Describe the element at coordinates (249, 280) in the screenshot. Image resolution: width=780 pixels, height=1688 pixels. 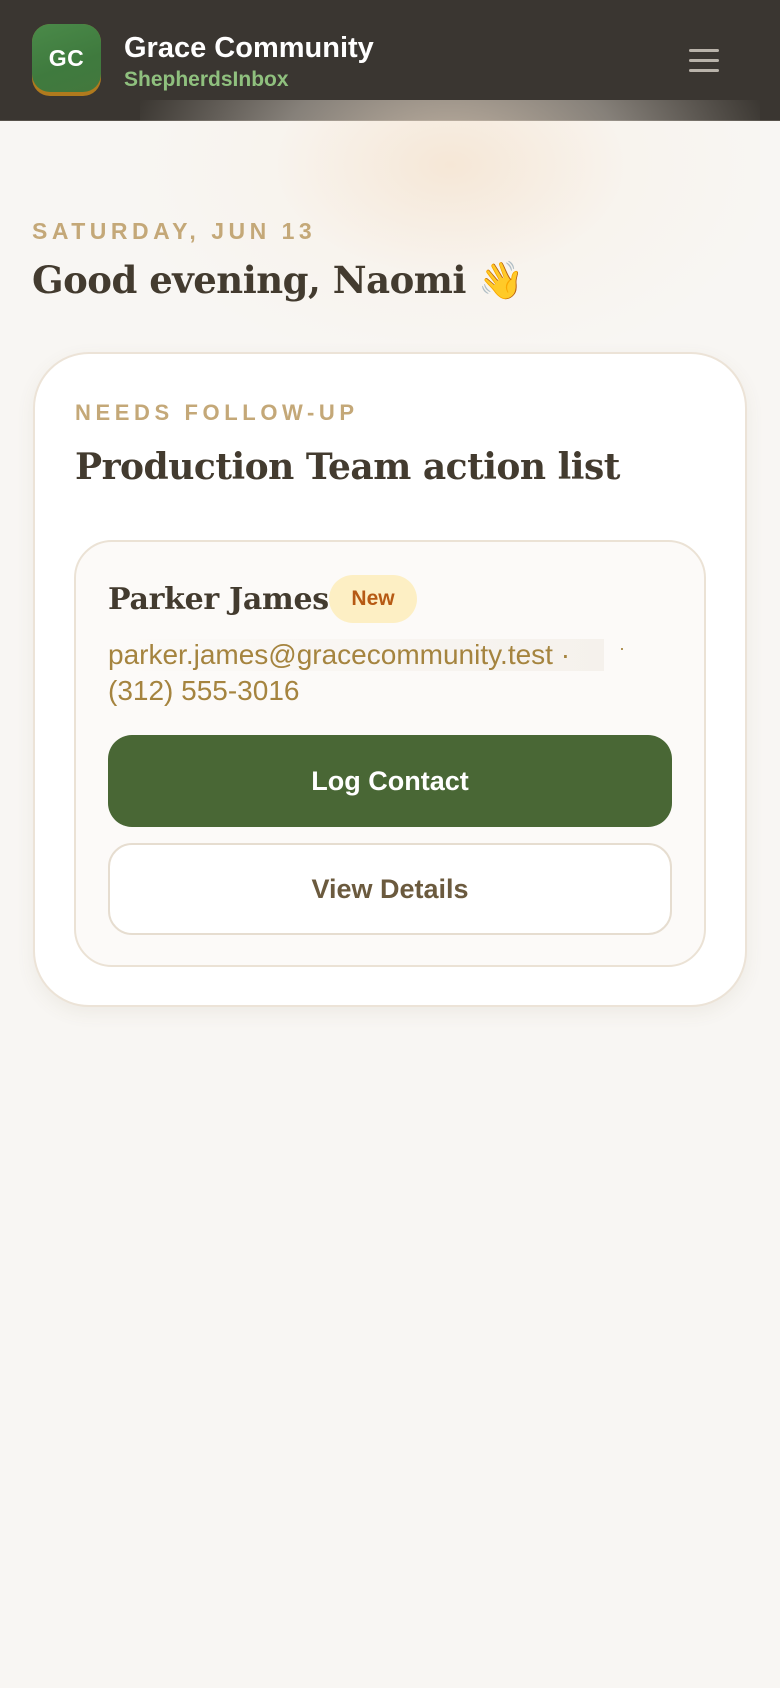
I see `greeting-text: Good evening, Naomi` at that location.